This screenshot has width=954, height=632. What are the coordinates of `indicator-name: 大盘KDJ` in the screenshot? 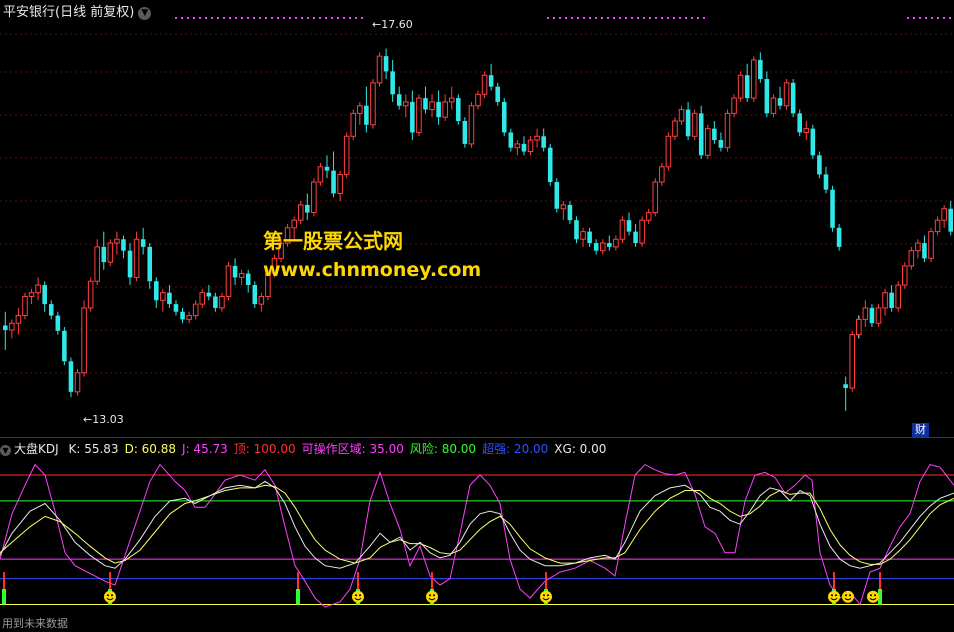 It's located at (36, 449).